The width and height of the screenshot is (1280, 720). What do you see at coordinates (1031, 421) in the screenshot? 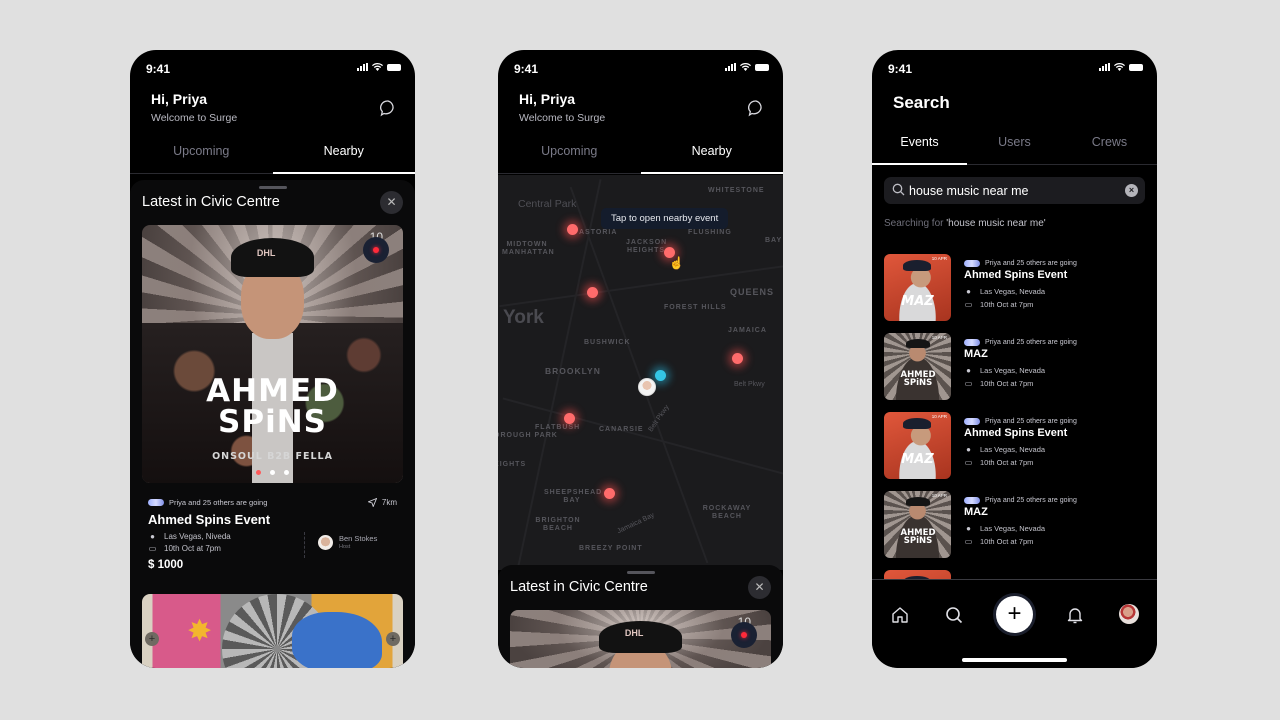
I see `going-text: Priya and 25 others are going` at bounding box center [1031, 421].